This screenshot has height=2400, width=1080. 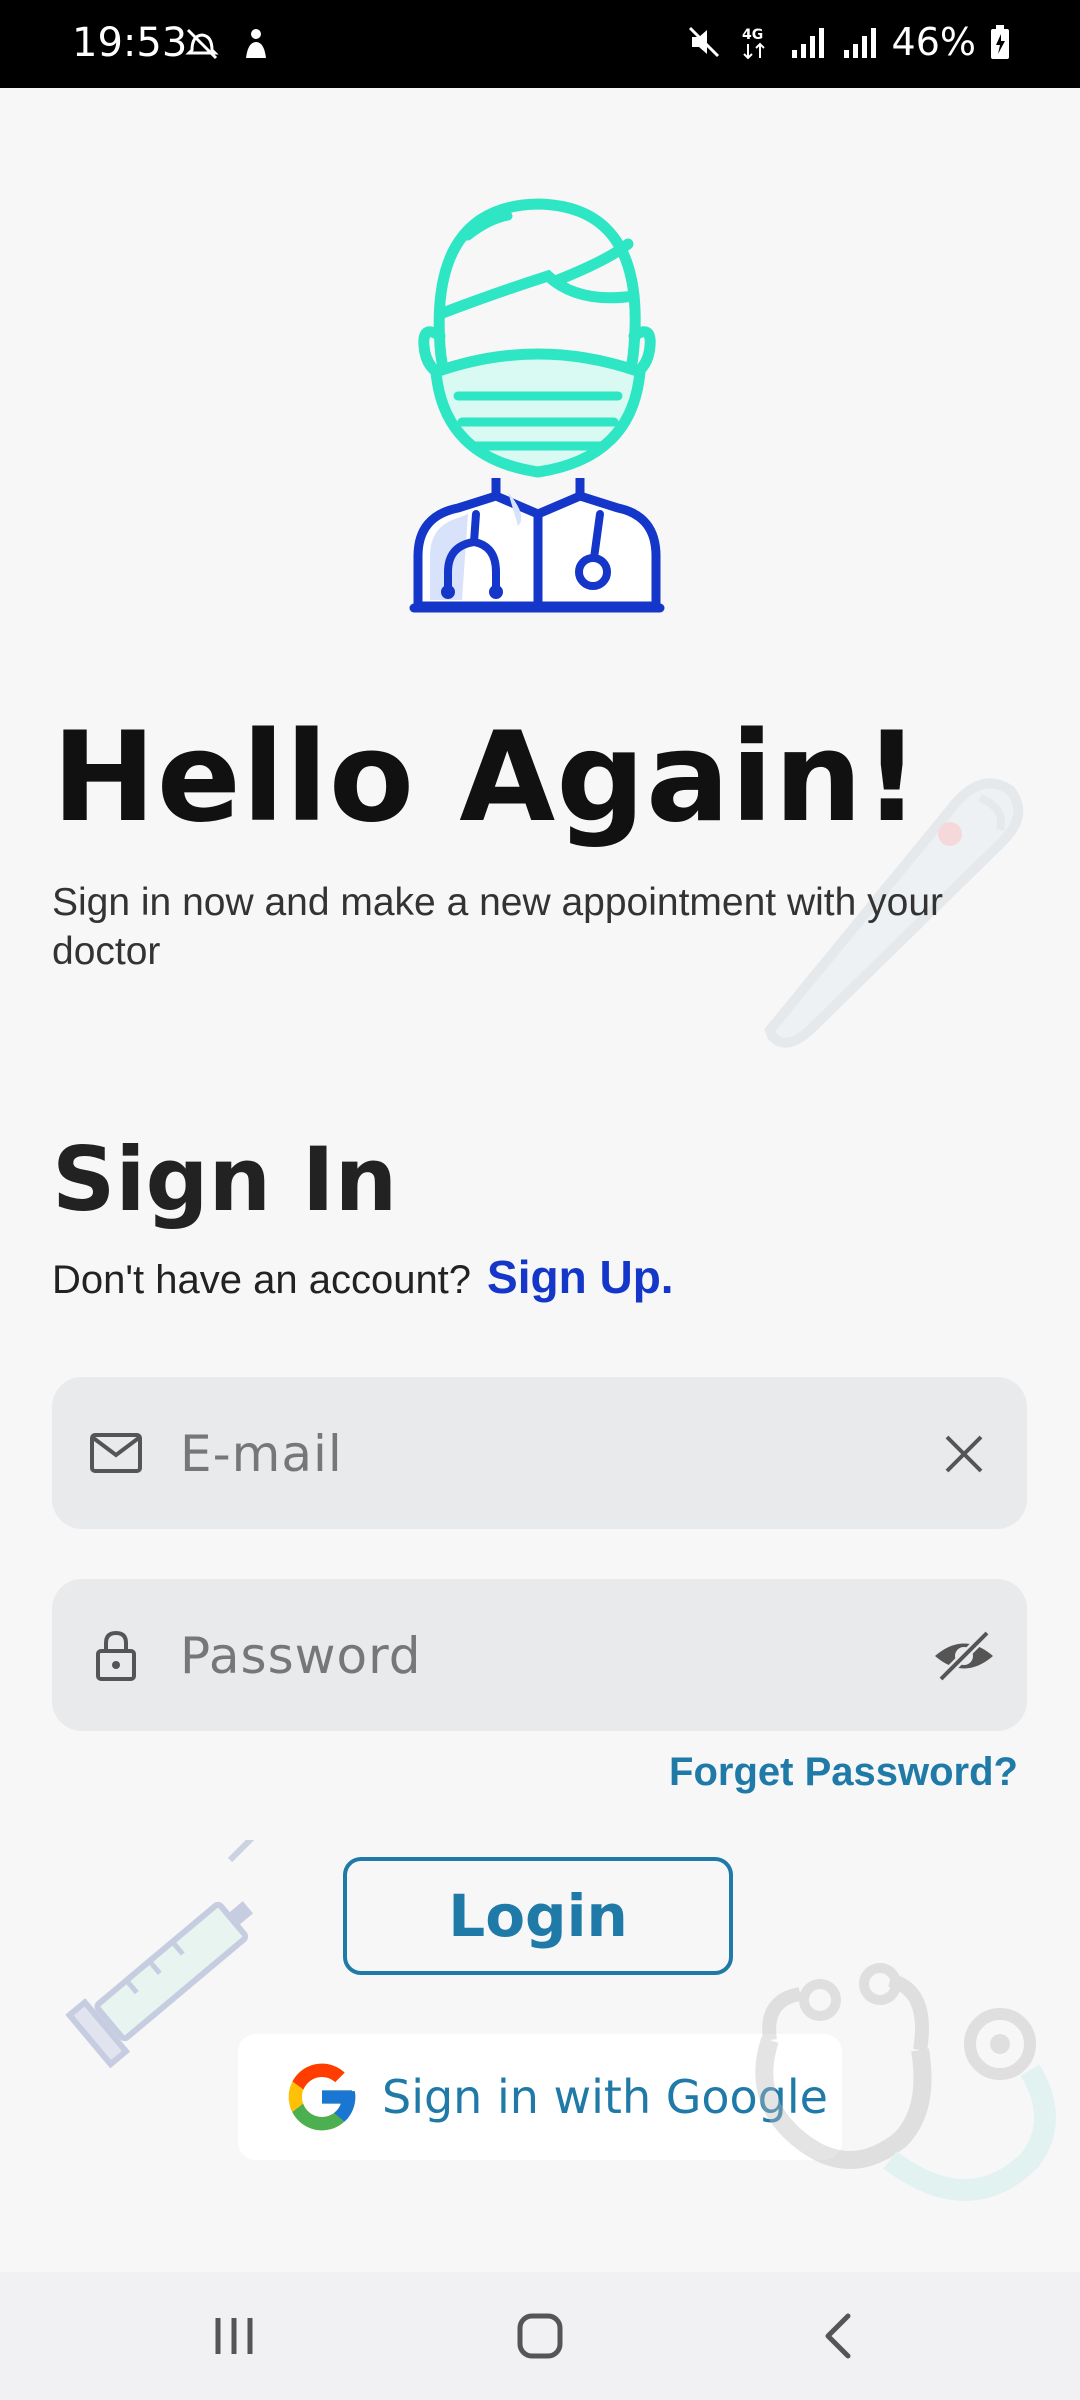 What do you see at coordinates (540, 44) in the screenshot?
I see `status-bar: 19:53 4G 46%` at bounding box center [540, 44].